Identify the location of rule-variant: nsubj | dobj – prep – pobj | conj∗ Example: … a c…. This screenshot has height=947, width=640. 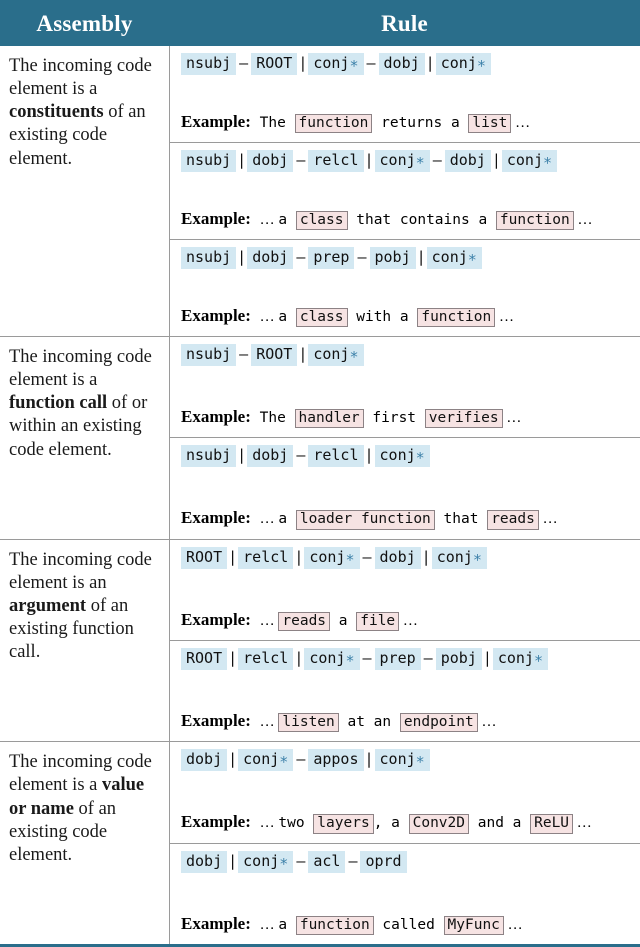
(405, 287).